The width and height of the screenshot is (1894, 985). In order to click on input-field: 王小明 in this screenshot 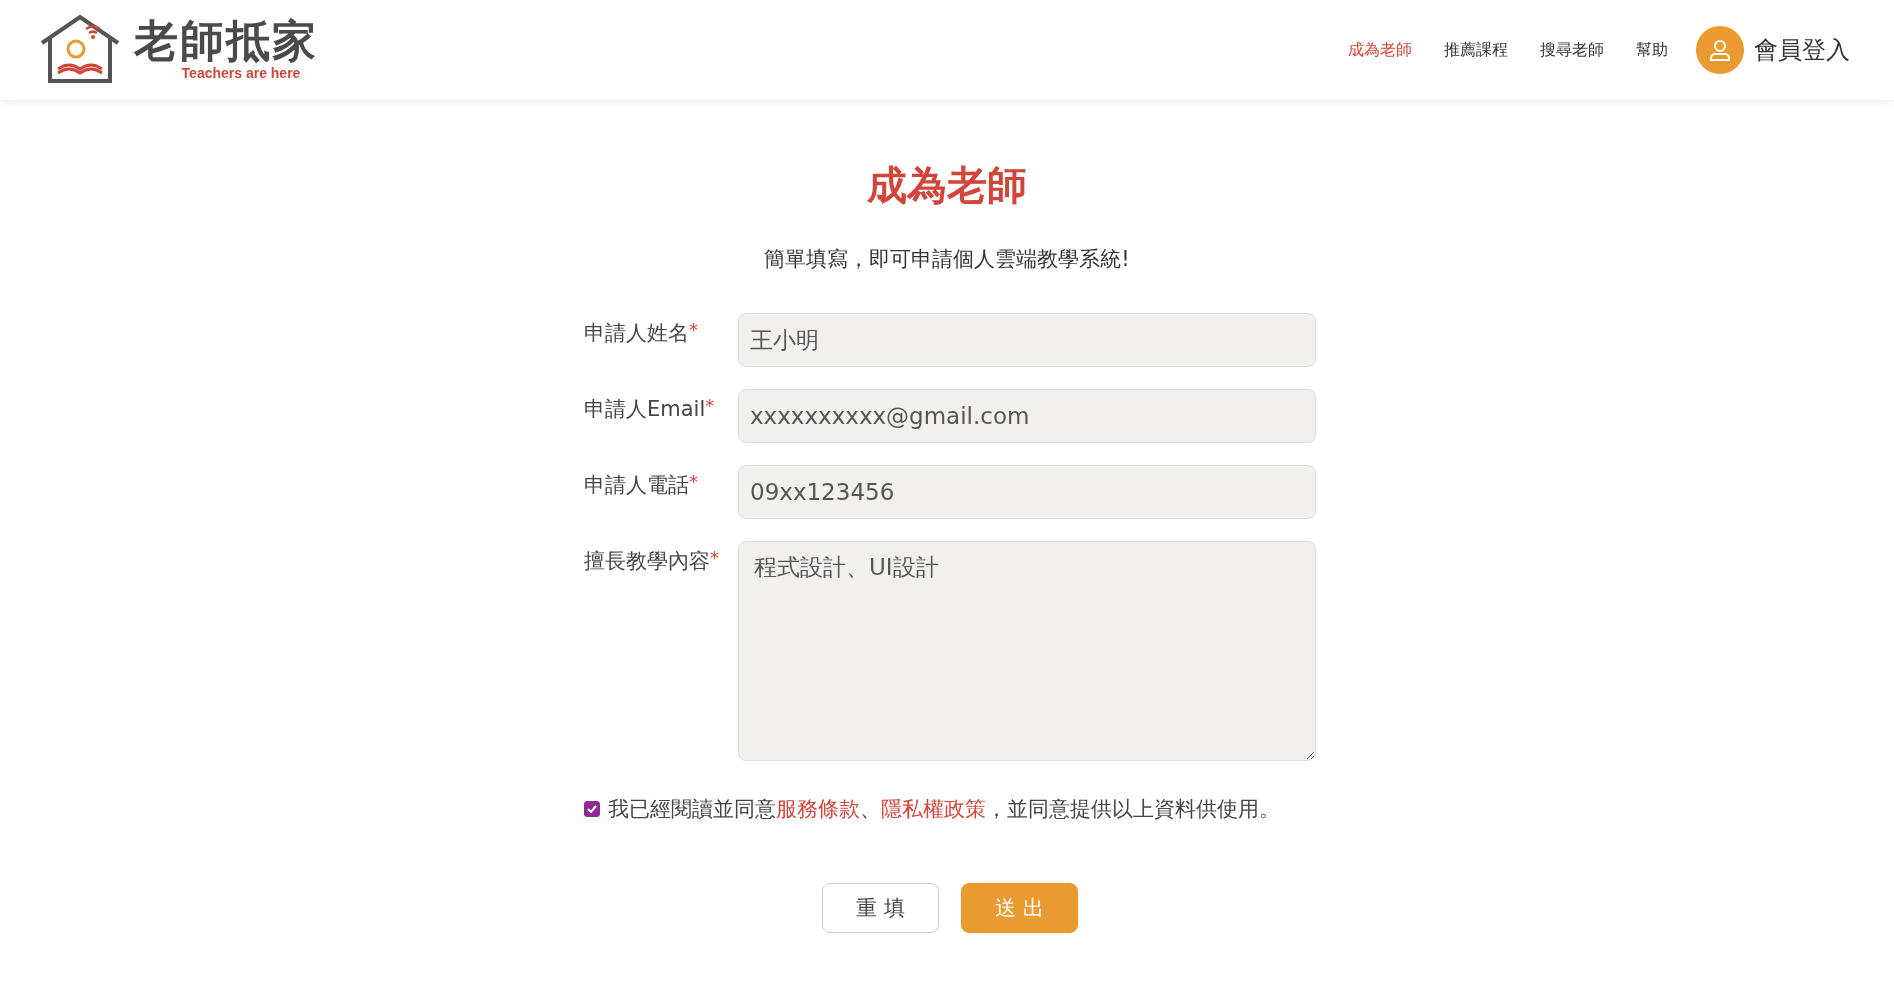, I will do `click(1027, 340)`.